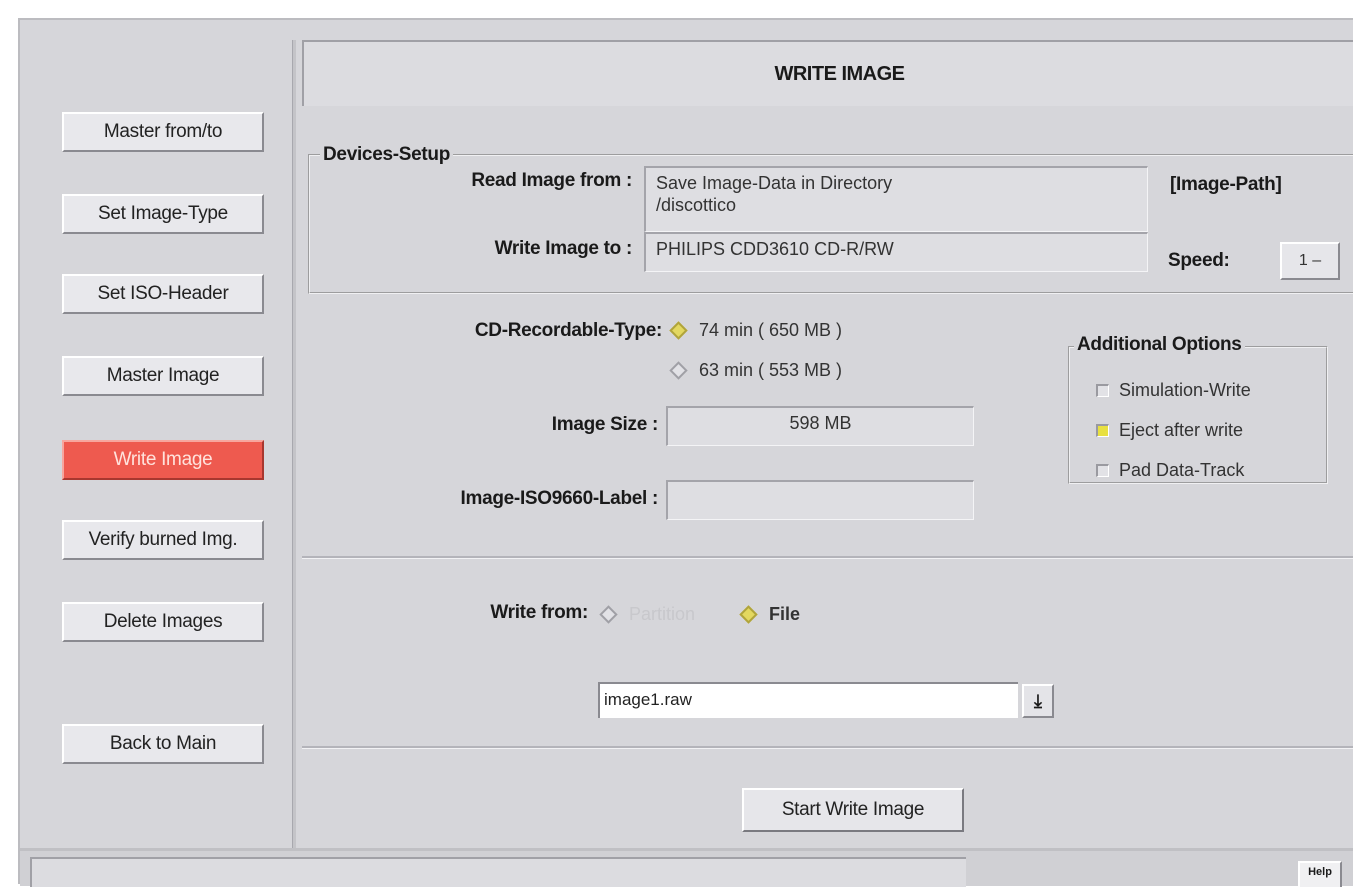 This screenshot has height=887, width=1353. What do you see at coordinates (771, 370) in the screenshot?
I see `cd-type-63-label: 63 min ( 553 MB )` at bounding box center [771, 370].